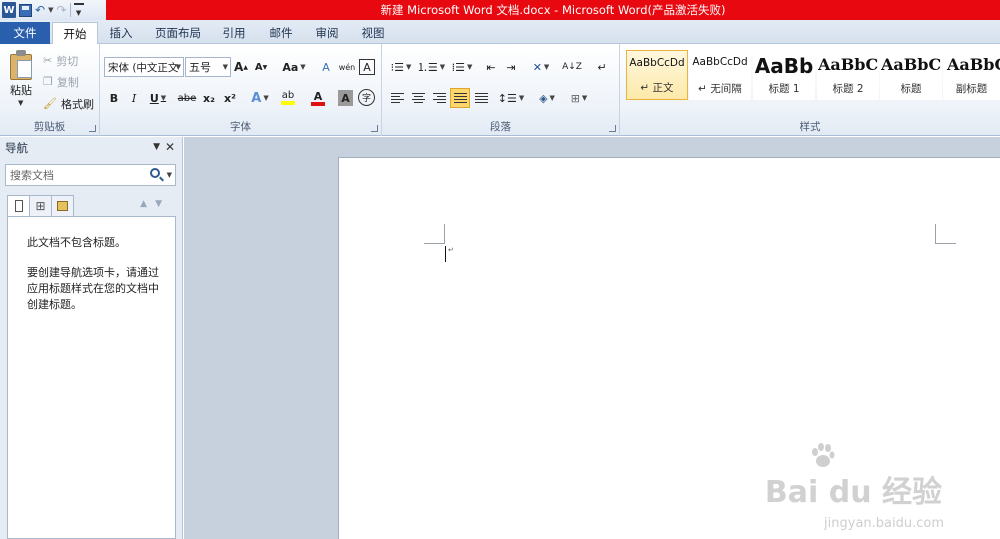 Image resolution: width=1000 pixels, height=539 pixels. I want to click on grow-font-button: A ▲, so click(241, 67).